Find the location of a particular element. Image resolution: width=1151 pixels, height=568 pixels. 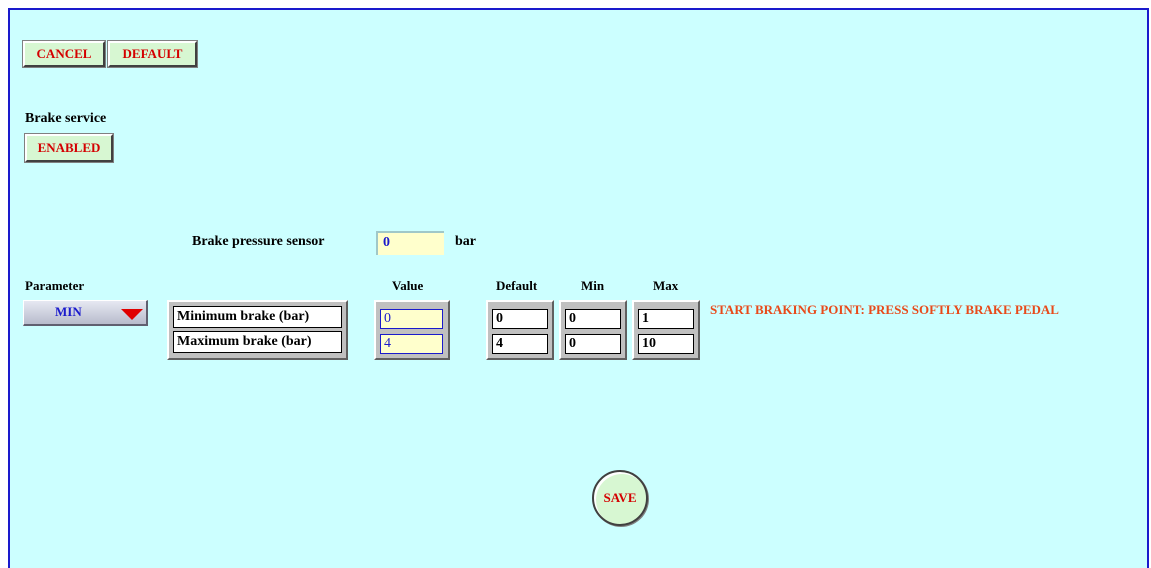

minimum-brake-value-input: 0 is located at coordinates (411, 319).